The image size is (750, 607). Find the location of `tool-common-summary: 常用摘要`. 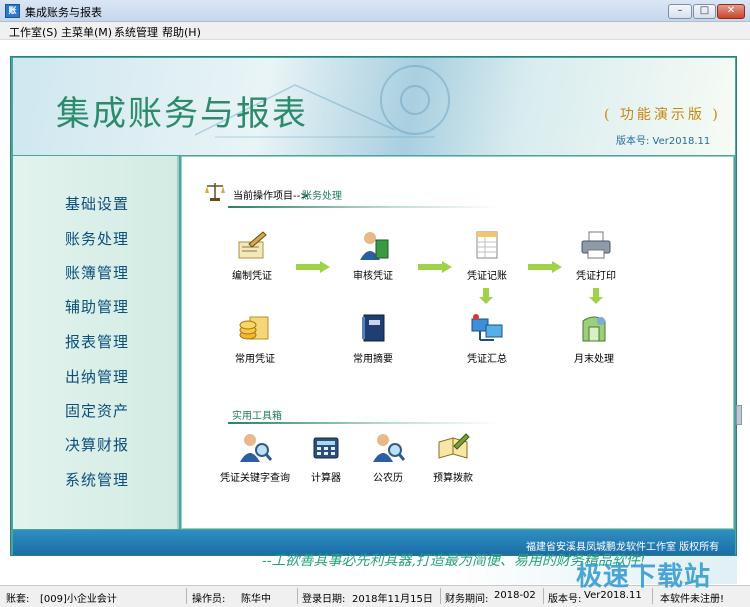

tool-common-summary: 常用摘要 is located at coordinates (373, 339).